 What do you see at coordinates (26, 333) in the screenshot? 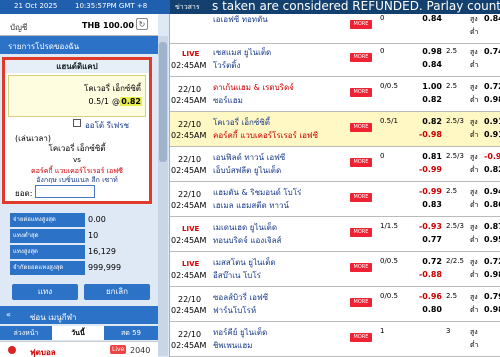
I see `tab-early: ล่วงหน้า` at bounding box center [26, 333].